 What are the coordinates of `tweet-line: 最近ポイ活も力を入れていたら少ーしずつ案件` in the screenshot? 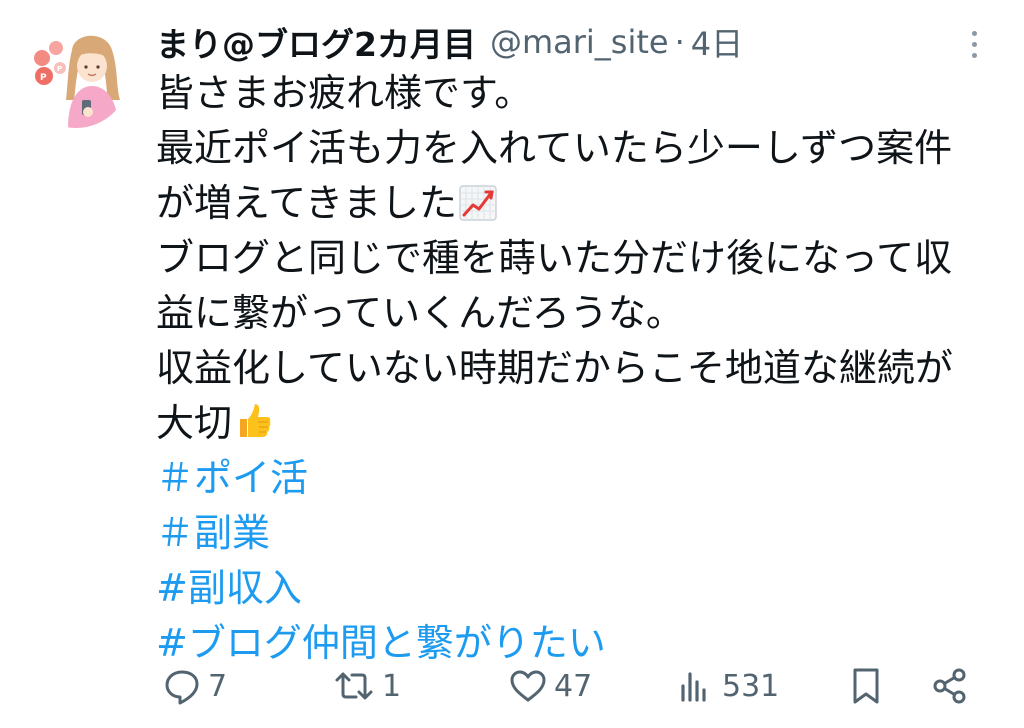 It's located at (581, 148).